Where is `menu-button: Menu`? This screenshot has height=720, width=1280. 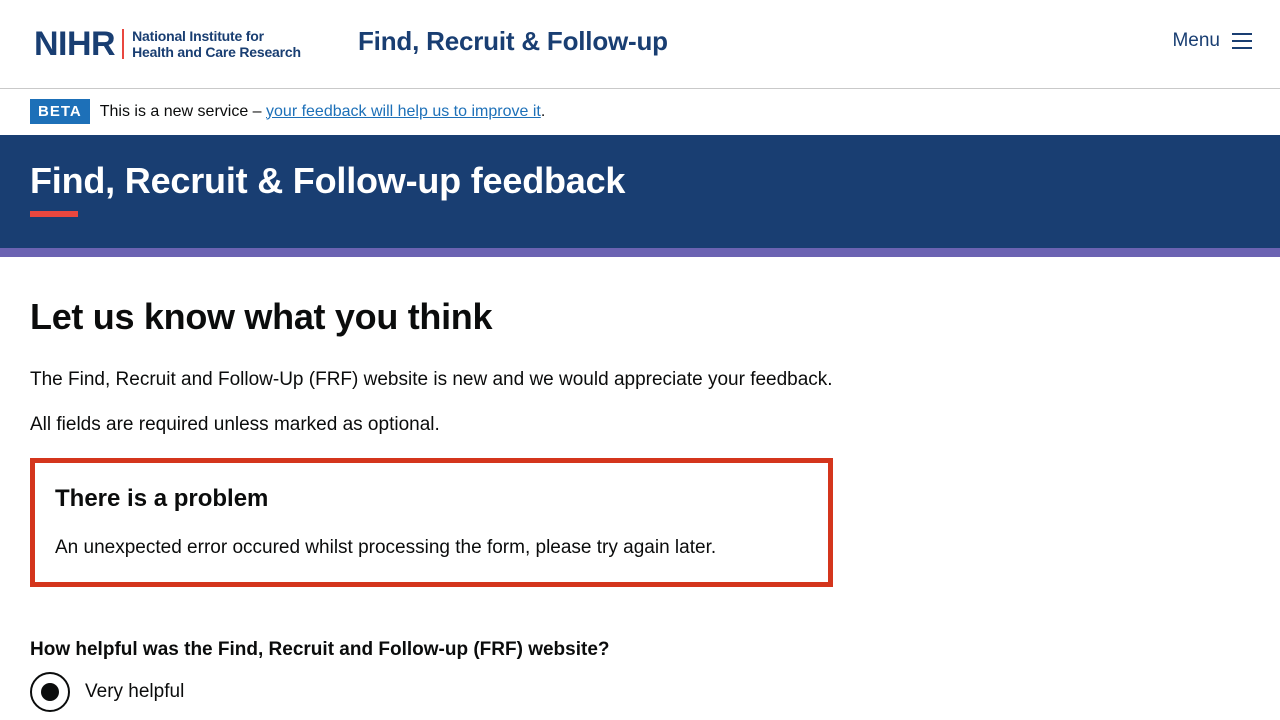
menu-button: Menu is located at coordinates (1212, 41).